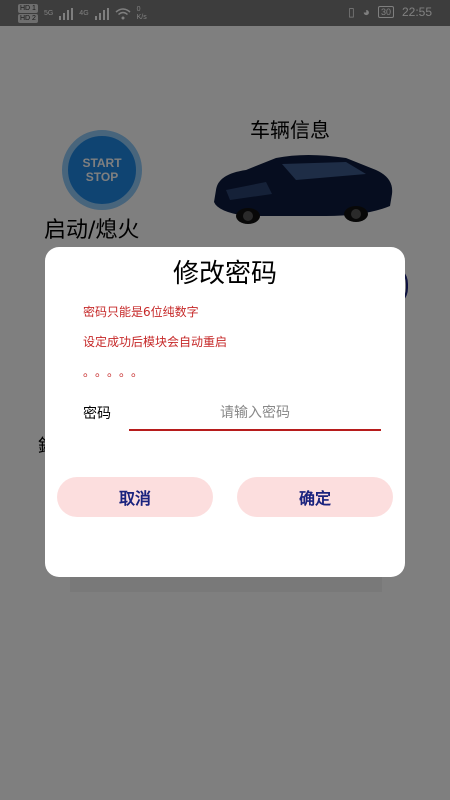  Describe the element at coordinates (155, 342) in the screenshot. I see `restart-note: 设定成功后模块会自动重启` at that location.